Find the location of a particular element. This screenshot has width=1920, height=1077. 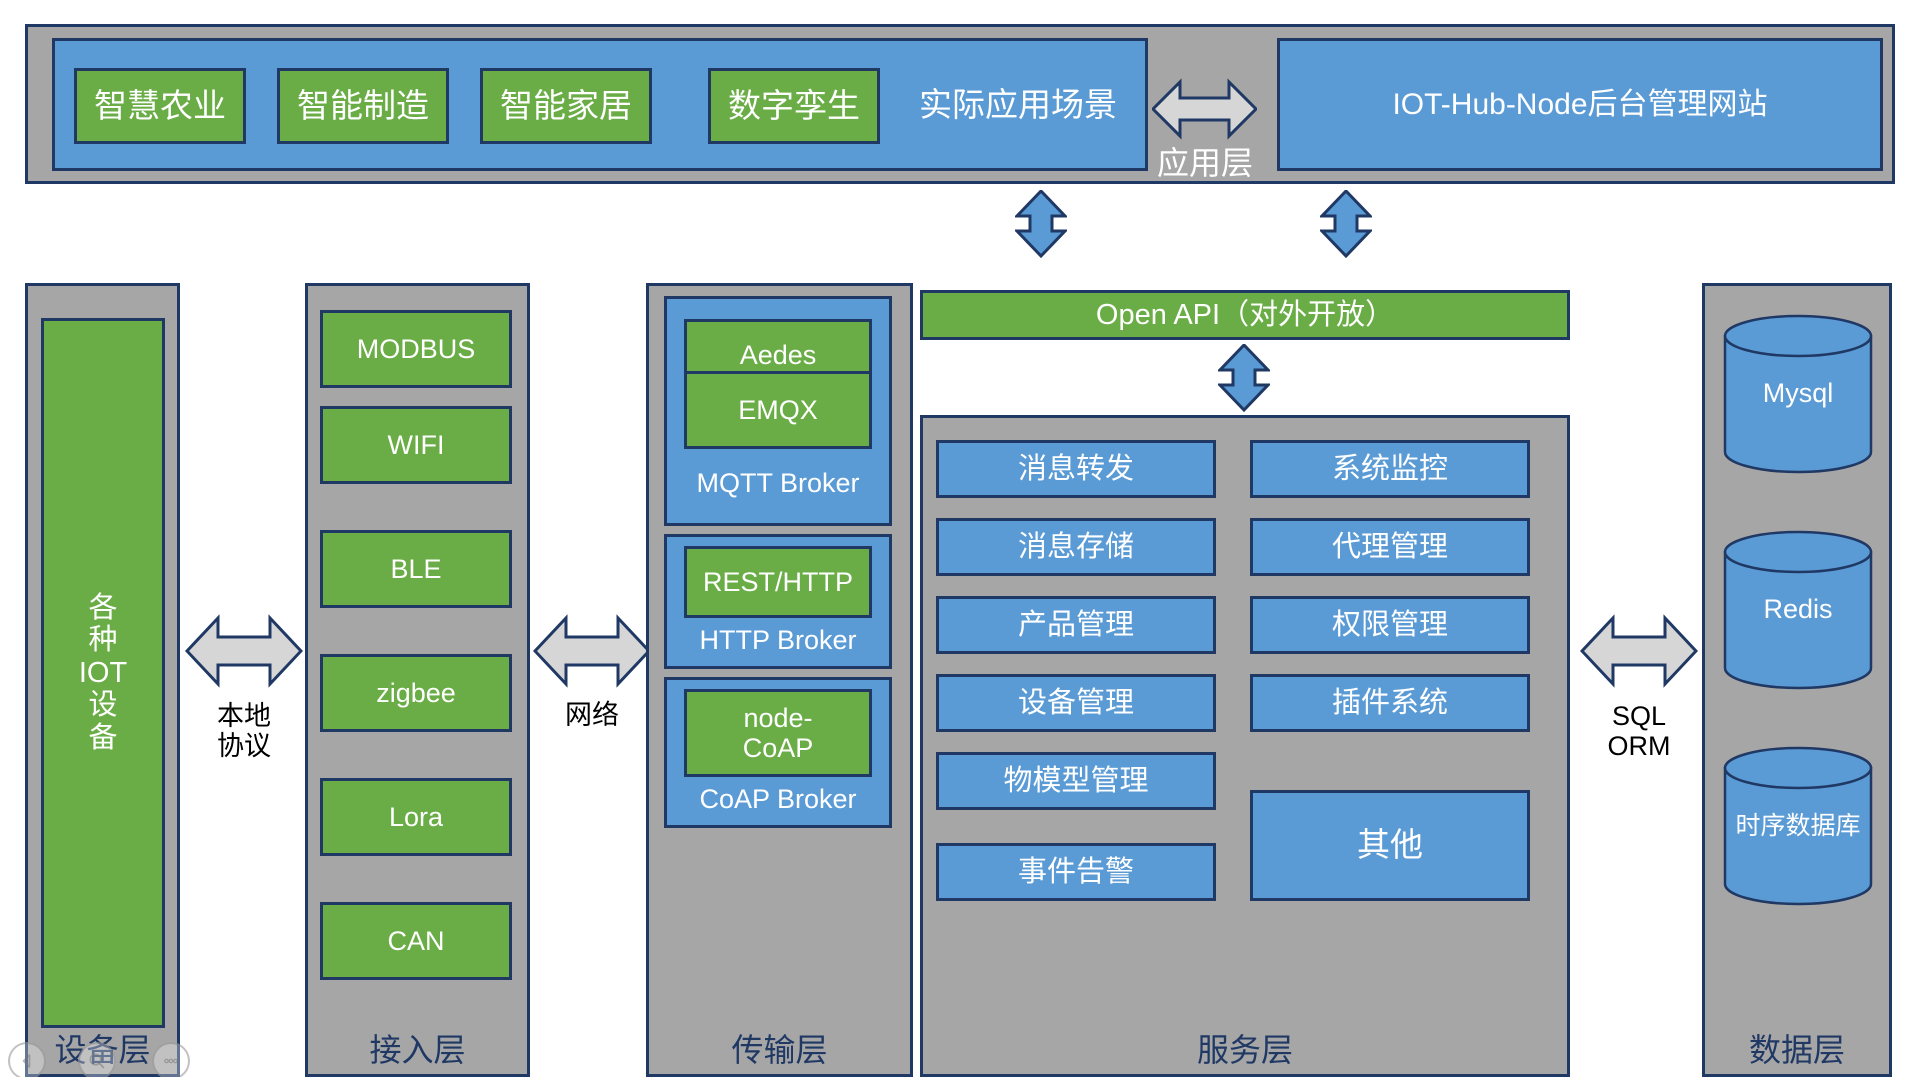

transport-impl-2-0: node- CoAP is located at coordinates (778, 733).